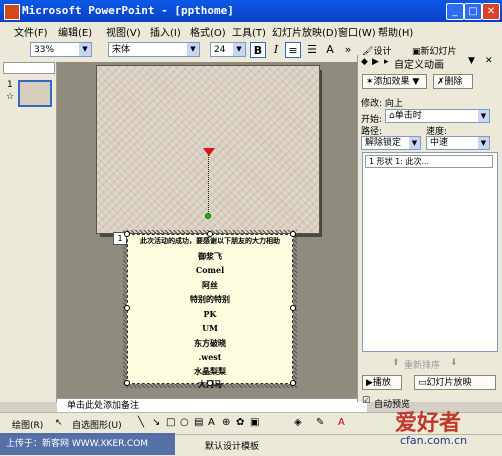 This screenshot has height=456, width=502. Describe the element at coordinates (258, 50) in the screenshot. I see `bold-button: B` at that location.